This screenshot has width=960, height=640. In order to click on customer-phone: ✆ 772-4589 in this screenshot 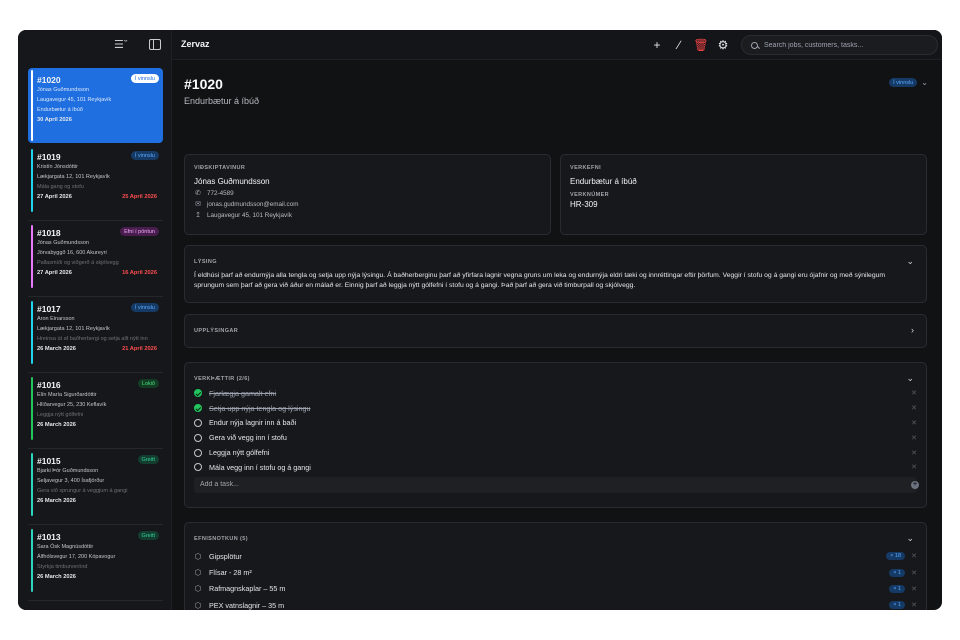, I will do `click(367, 193)`.